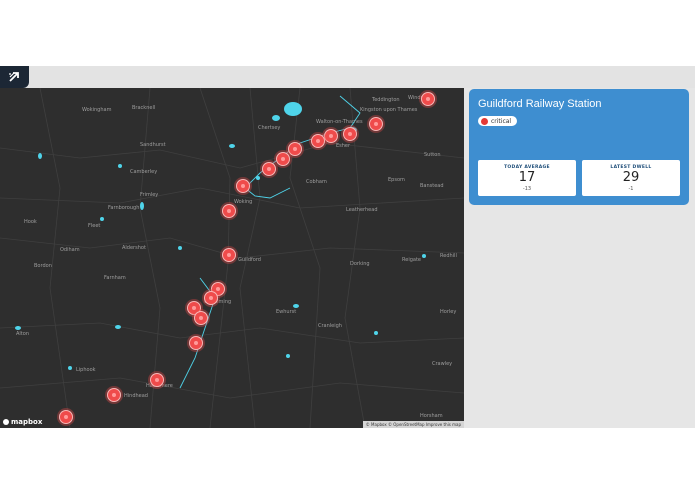 This screenshot has height=494, width=695. I want to click on place-label: Cobham, so click(316, 182).